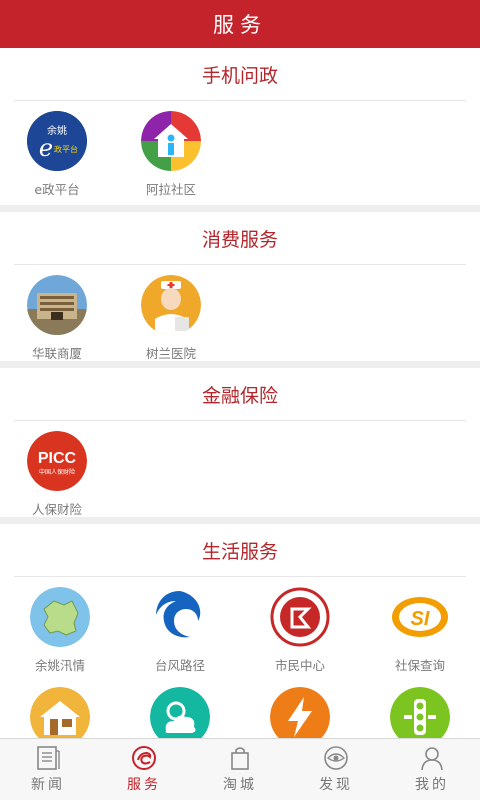 The height and width of the screenshot is (800, 480). I want to click on service-picc: PICC 中国人保财险 人保财险, so click(57, 477).